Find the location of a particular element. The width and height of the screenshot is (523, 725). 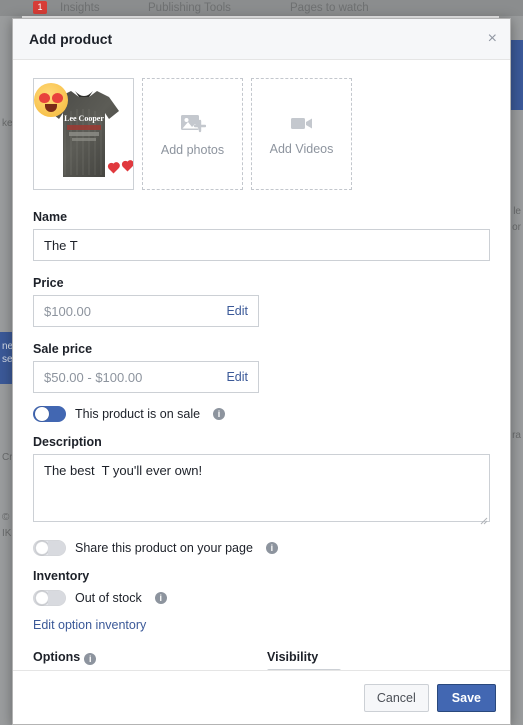

background-text-fragment-4: IK is located at coordinates (7, 533).